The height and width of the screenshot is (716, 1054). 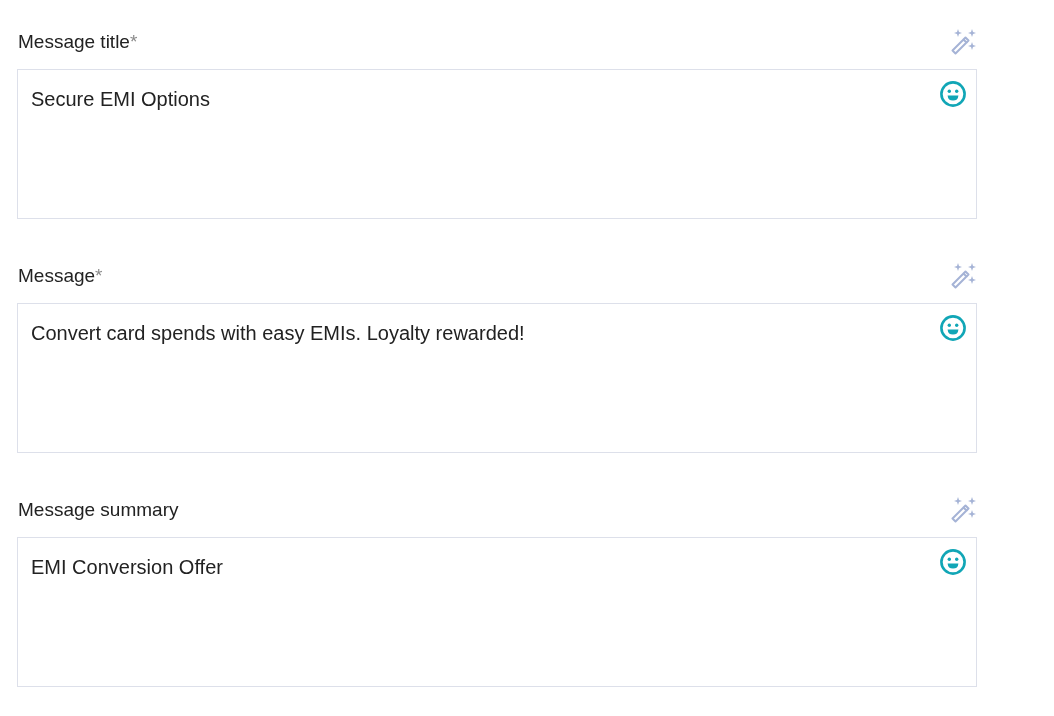 What do you see at coordinates (60, 276) in the screenshot?
I see `field-label: Message*` at bounding box center [60, 276].